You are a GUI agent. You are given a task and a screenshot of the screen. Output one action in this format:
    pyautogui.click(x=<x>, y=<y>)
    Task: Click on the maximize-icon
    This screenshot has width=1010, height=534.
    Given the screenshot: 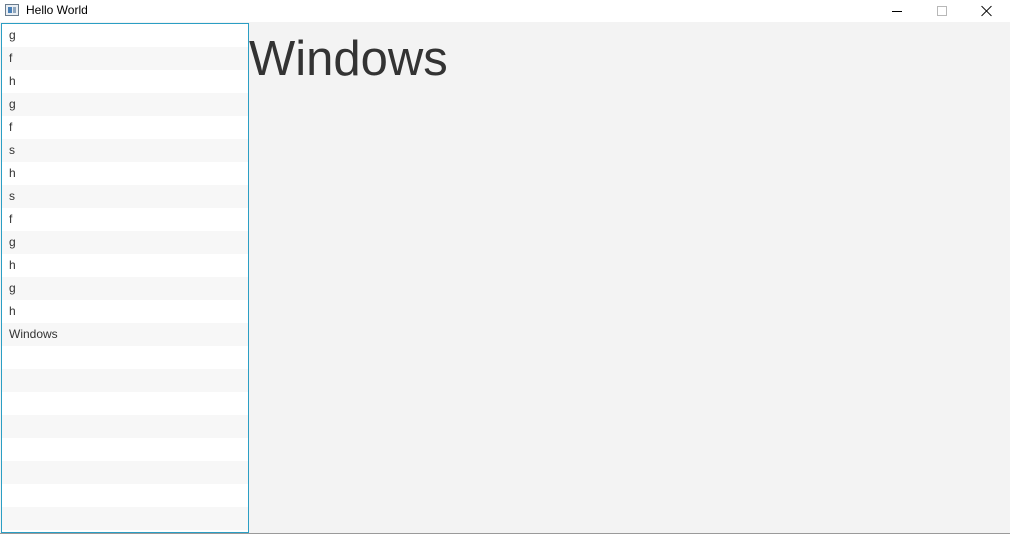 What is the action you would take?
    pyautogui.click(x=942, y=11)
    